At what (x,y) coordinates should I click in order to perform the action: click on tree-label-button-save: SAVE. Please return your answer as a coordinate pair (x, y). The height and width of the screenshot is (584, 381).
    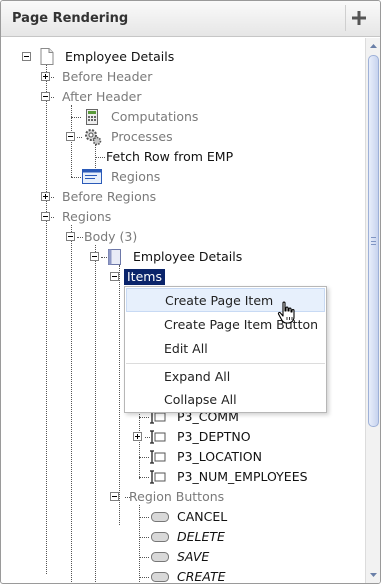
    Looking at the image, I should click on (193, 556).